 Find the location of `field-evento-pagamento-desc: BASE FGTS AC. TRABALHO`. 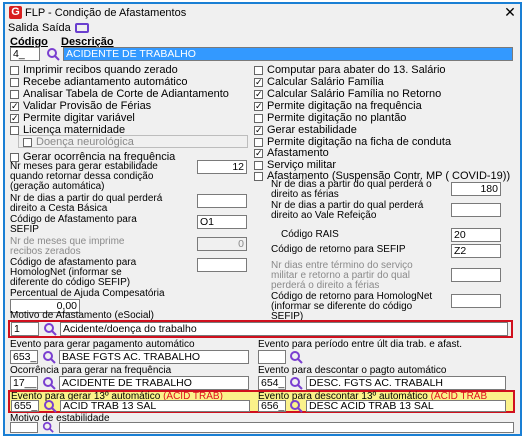

field-evento-pagamento-desc: BASE FGTS AC. TRABALHO is located at coordinates (154, 357).